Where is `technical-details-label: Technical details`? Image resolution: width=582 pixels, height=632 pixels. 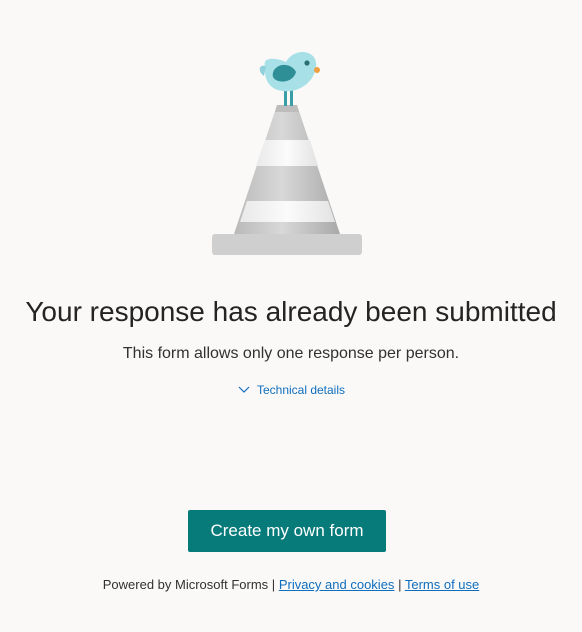
technical-details-label: Technical details is located at coordinates (301, 390).